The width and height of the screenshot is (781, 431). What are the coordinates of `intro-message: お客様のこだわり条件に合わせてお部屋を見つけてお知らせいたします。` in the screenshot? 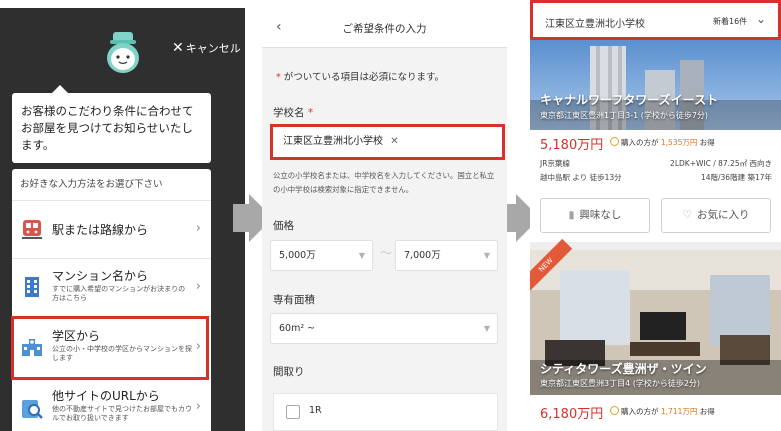 It's located at (111, 124).